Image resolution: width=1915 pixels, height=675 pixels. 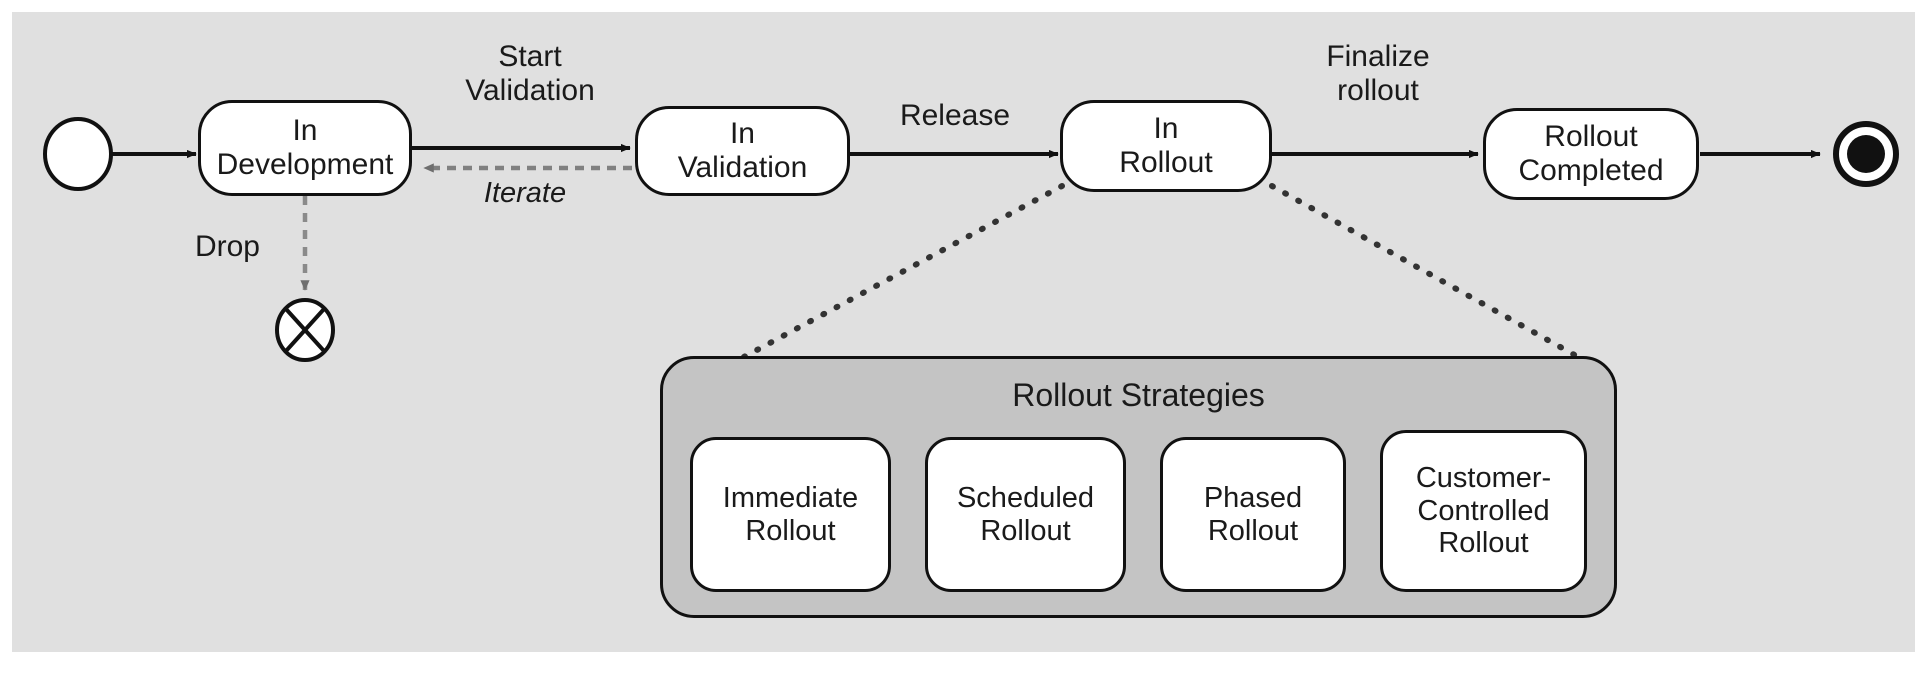 I want to click on substate-phased-rollout, so click(x=1253, y=514).